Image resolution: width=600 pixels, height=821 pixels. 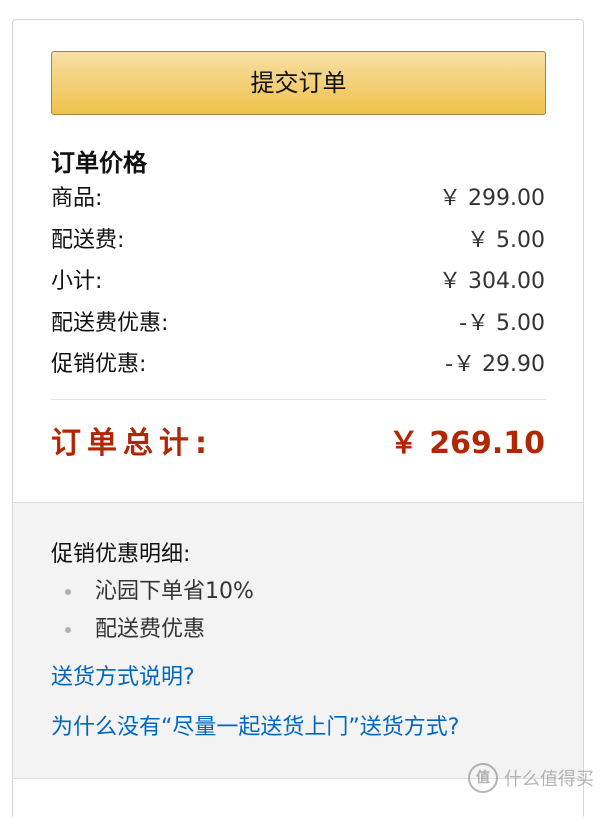 What do you see at coordinates (88, 240) in the screenshot?
I see `line-label: 配送费:` at bounding box center [88, 240].